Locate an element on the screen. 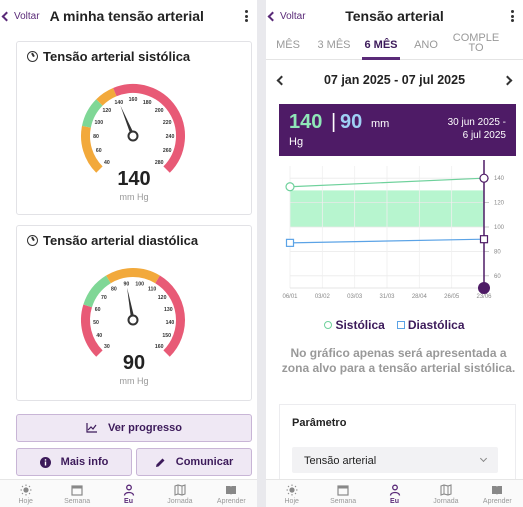  view-progress-label: Ver progresso is located at coordinates (145, 428).